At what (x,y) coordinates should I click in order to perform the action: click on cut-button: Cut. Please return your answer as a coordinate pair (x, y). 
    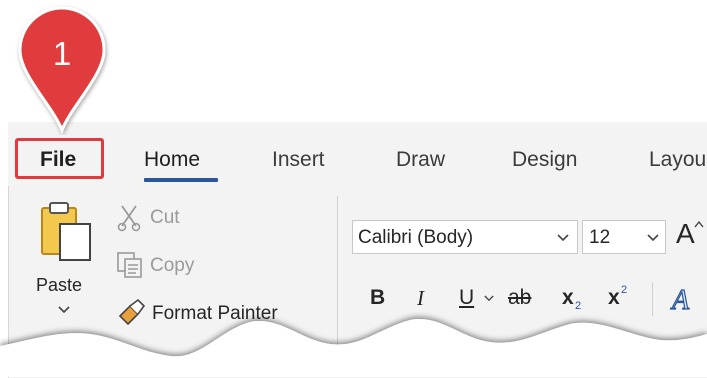
    Looking at the image, I should click on (161, 219).